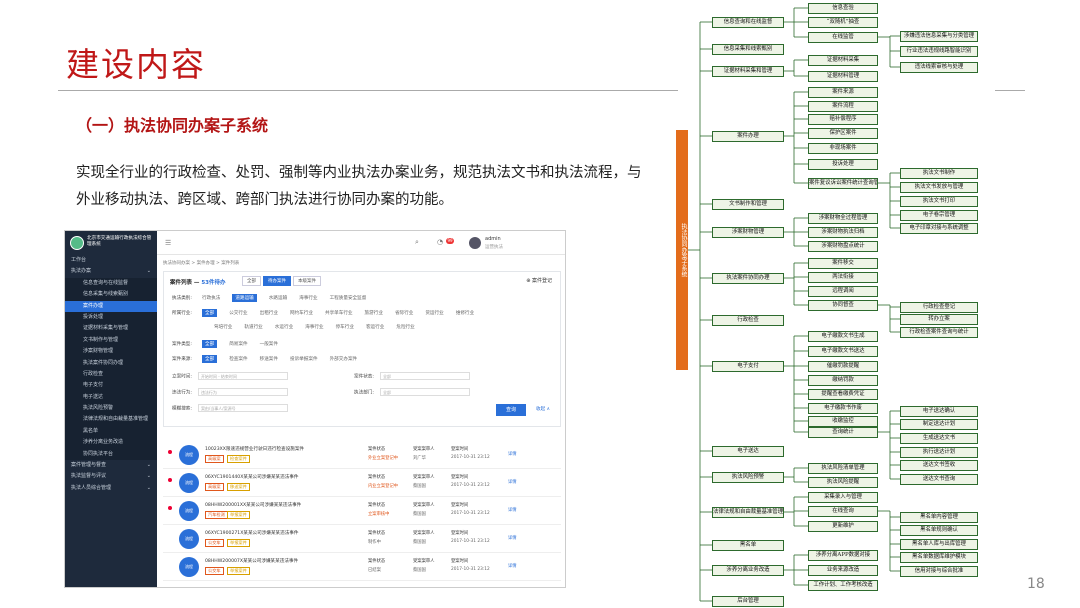 The height and width of the screenshot is (608, 1080). What do you see at coordinates (201, 263) in the screenshot?
I see `breadcrumb: 执法协同办案 > 案件办理 > 案件列表` at bounding box center [201, 263].